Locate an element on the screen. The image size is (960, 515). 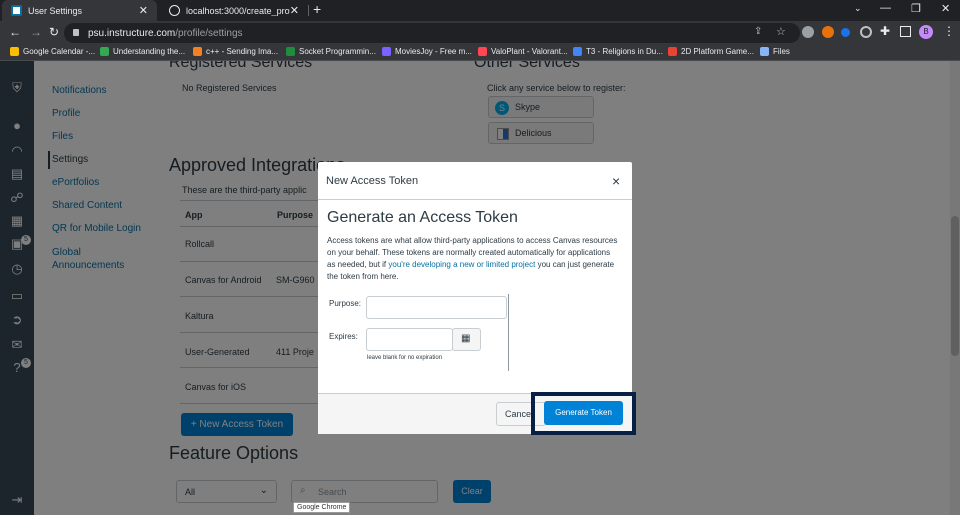
new-tab-button: + is located at coordinates (317, 9).